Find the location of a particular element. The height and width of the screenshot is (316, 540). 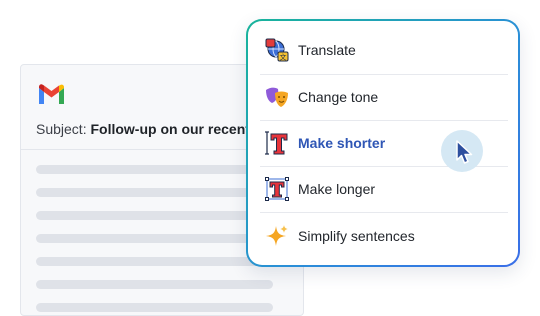

subject-value: Follow-up on our recent is located at coordinates (170, 129).